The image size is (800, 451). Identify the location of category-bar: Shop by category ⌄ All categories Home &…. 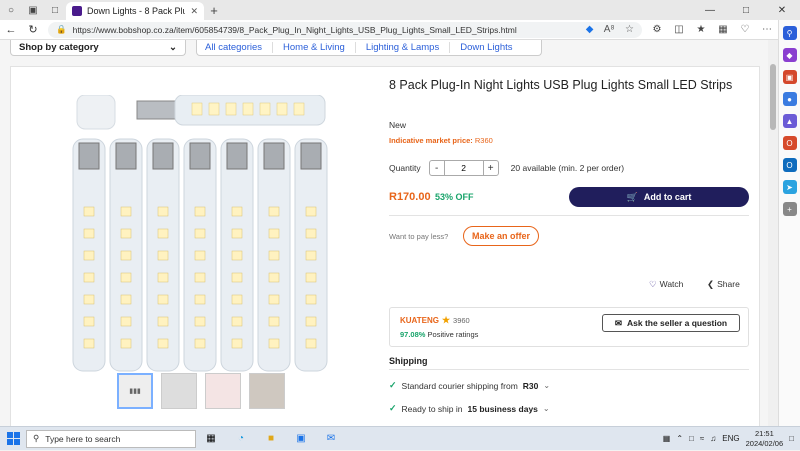
(384, 48).